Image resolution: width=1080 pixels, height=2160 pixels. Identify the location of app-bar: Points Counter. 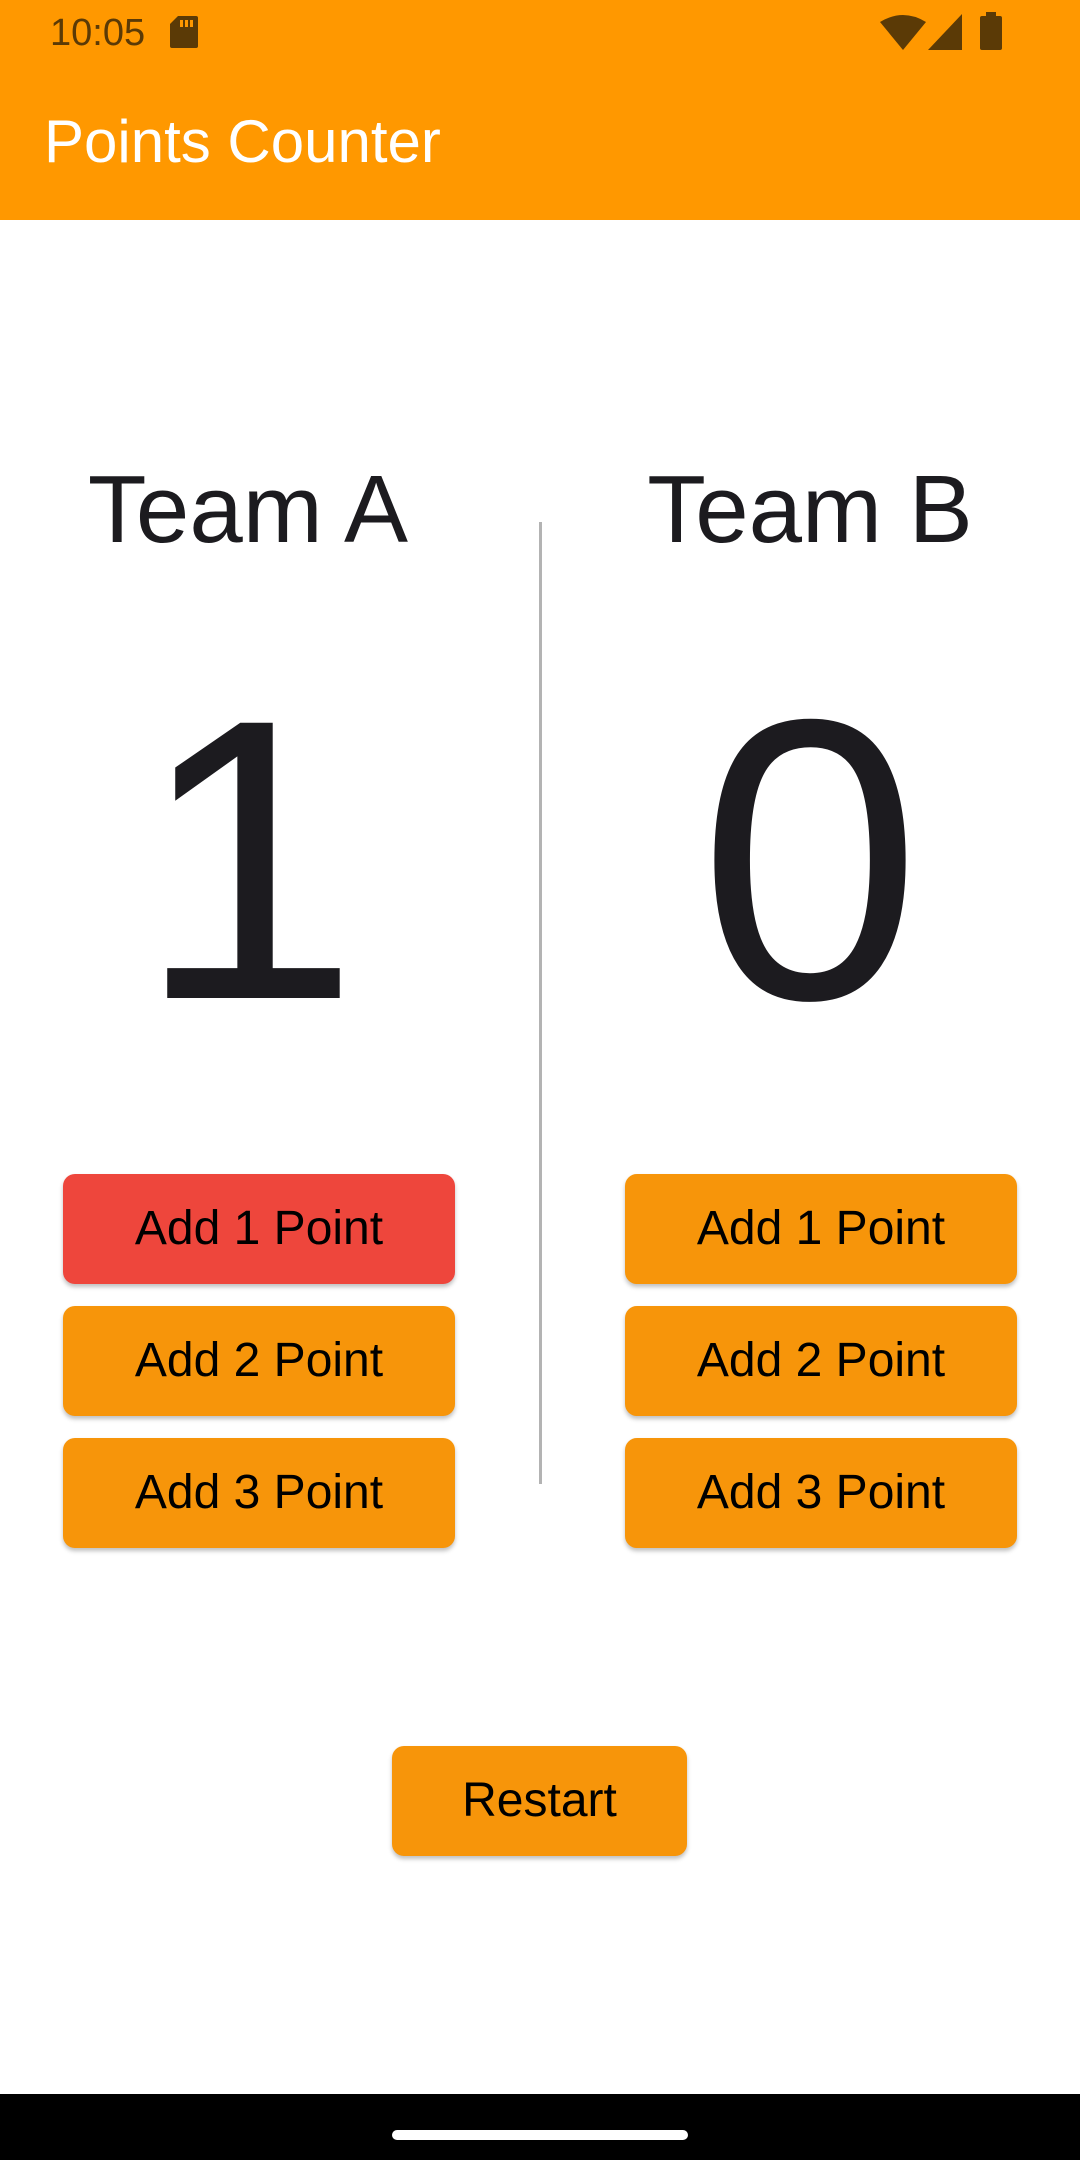
(540, 143).